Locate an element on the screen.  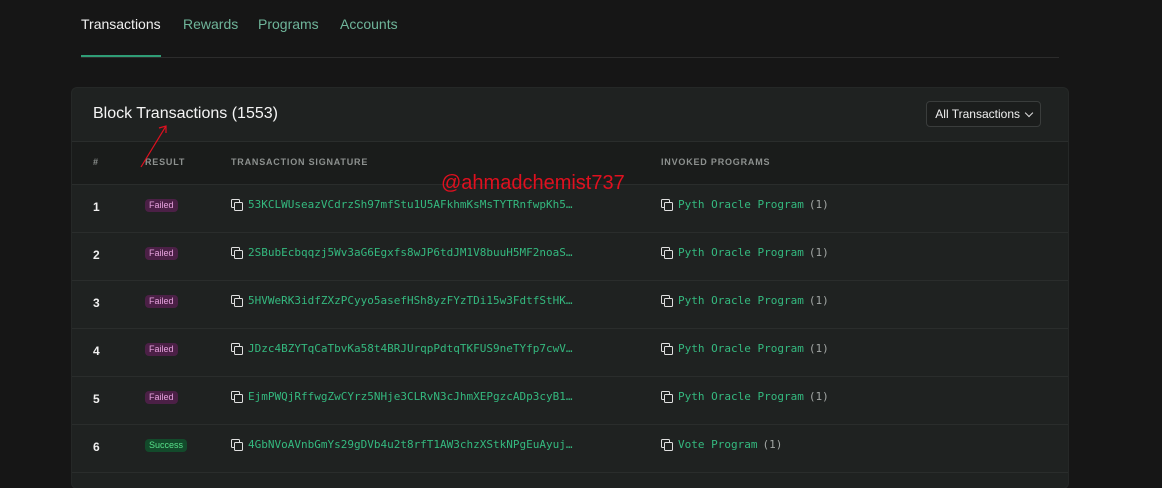
status-badge: Success is located at coordinates (166, 445).